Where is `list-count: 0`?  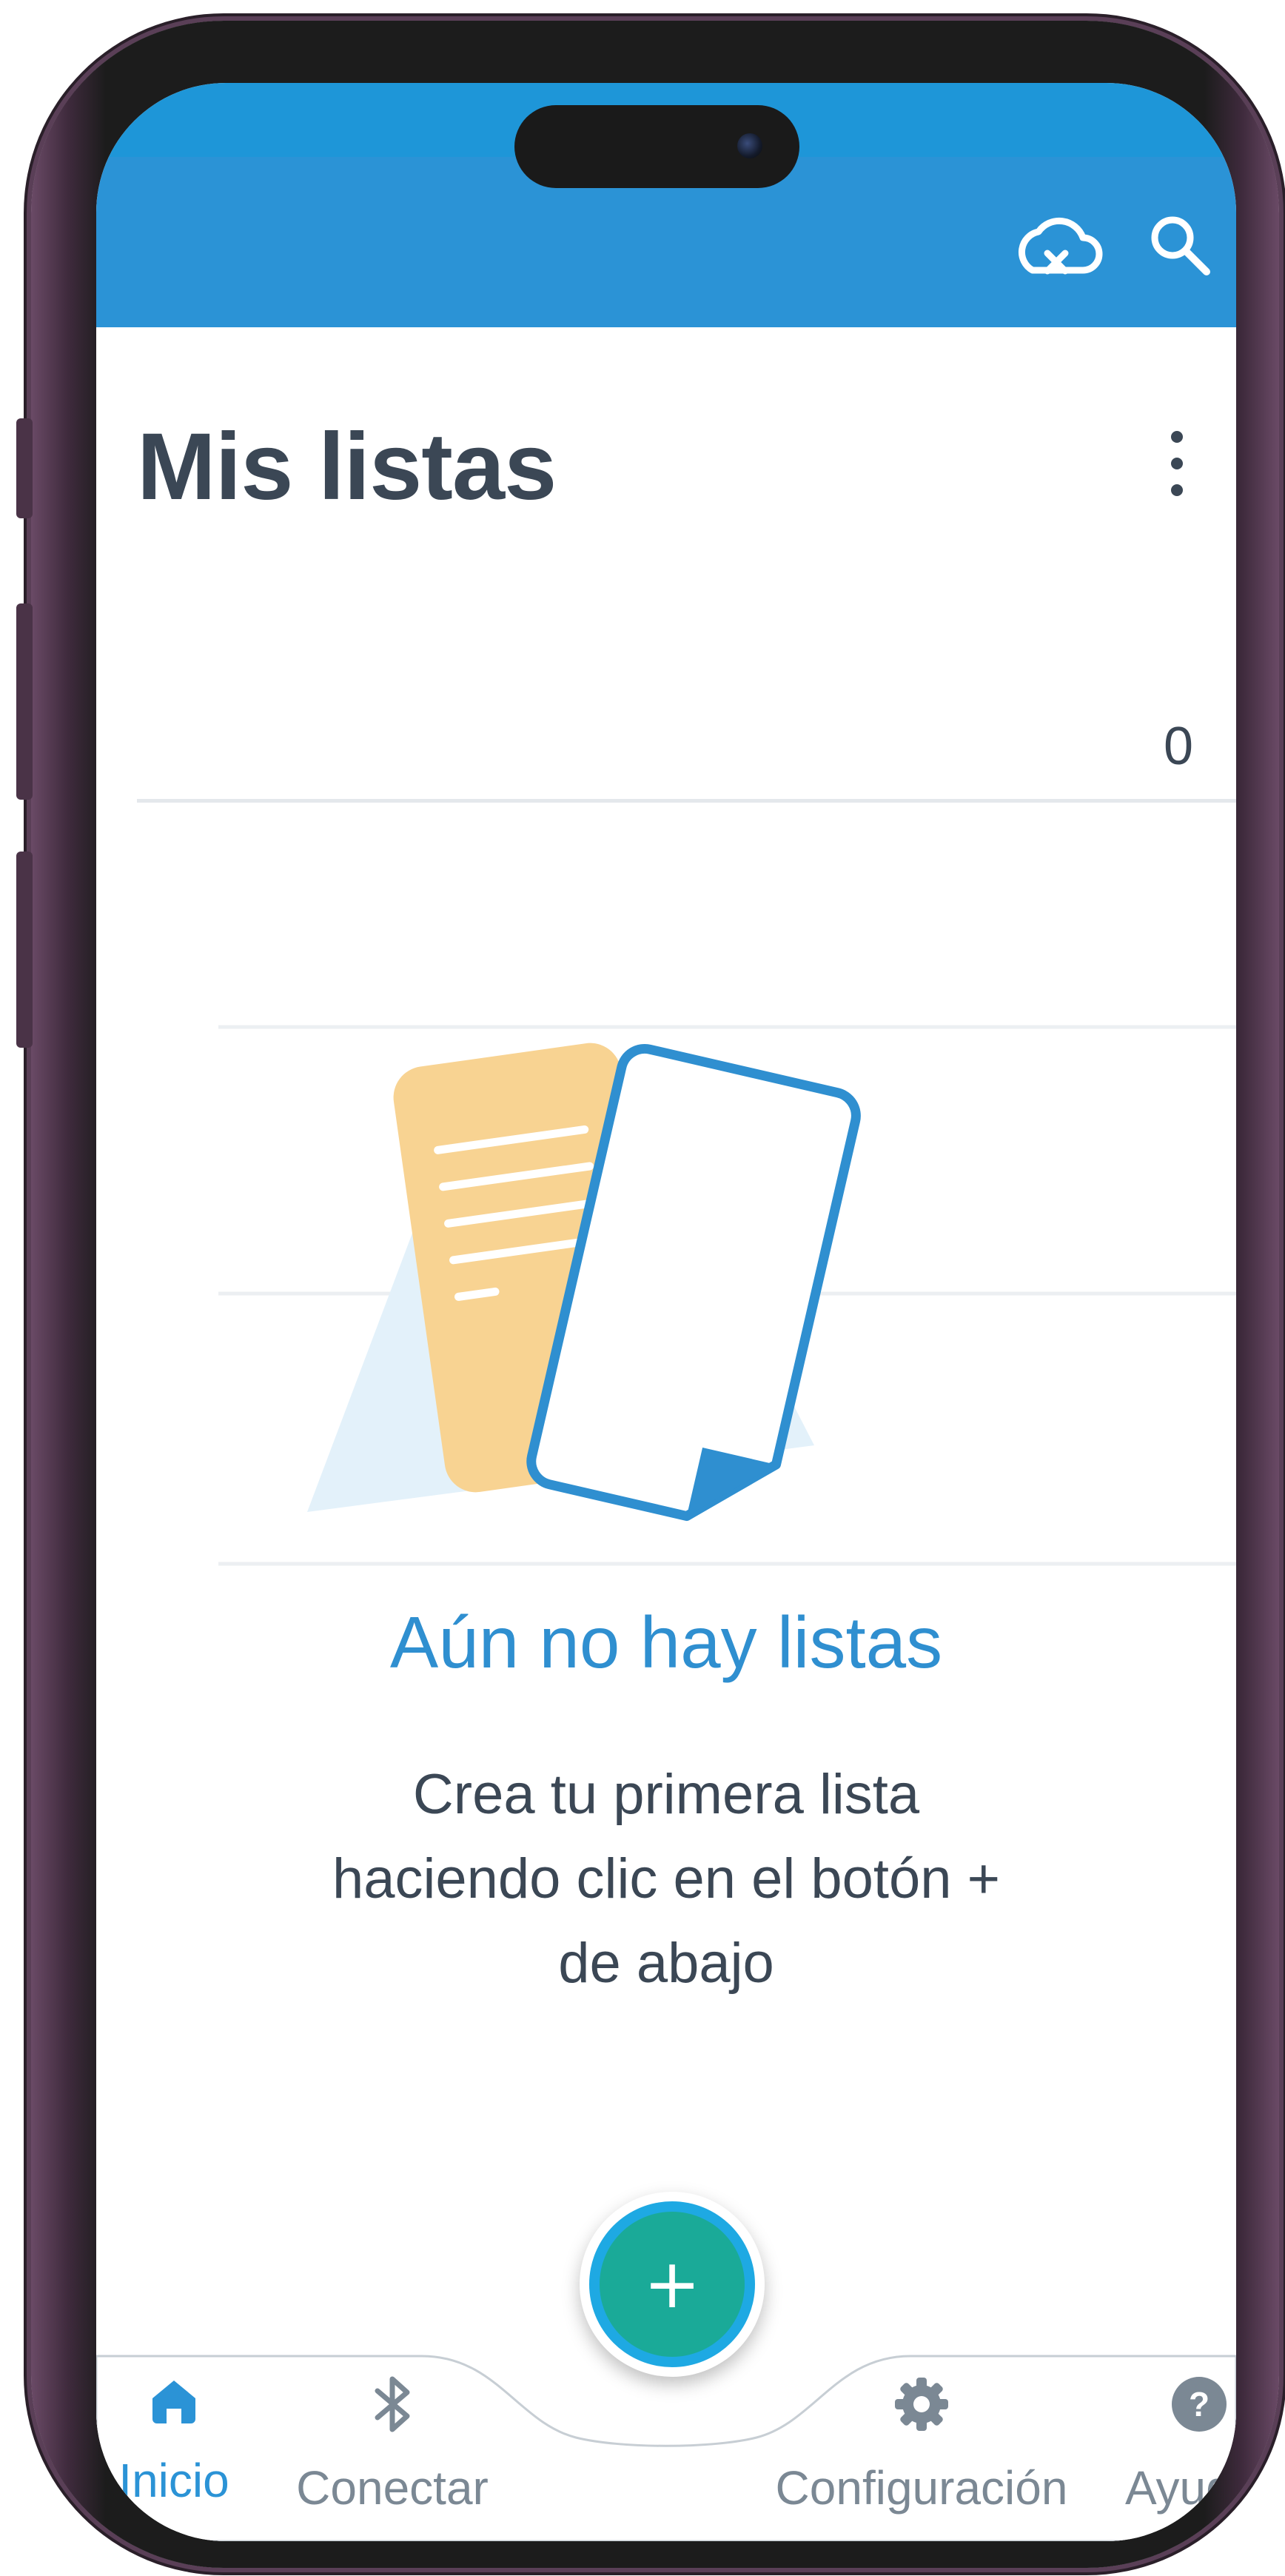 list-count: 0 is located at coordinates (1178, 746).